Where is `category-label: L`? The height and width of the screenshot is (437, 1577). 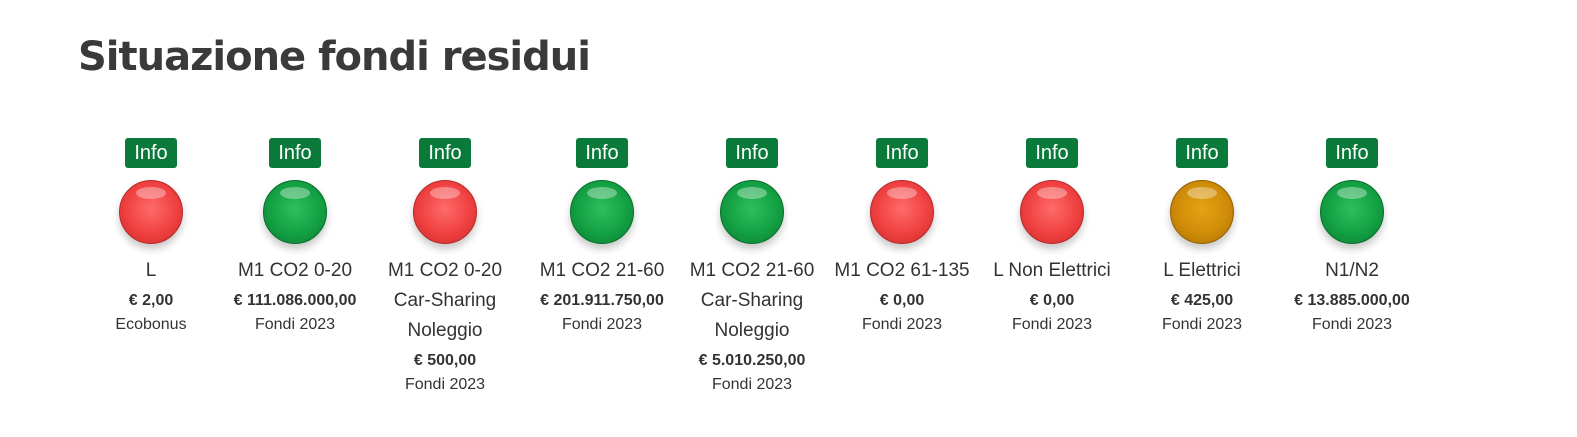 category-label: L is located at coordinates (151, 270).